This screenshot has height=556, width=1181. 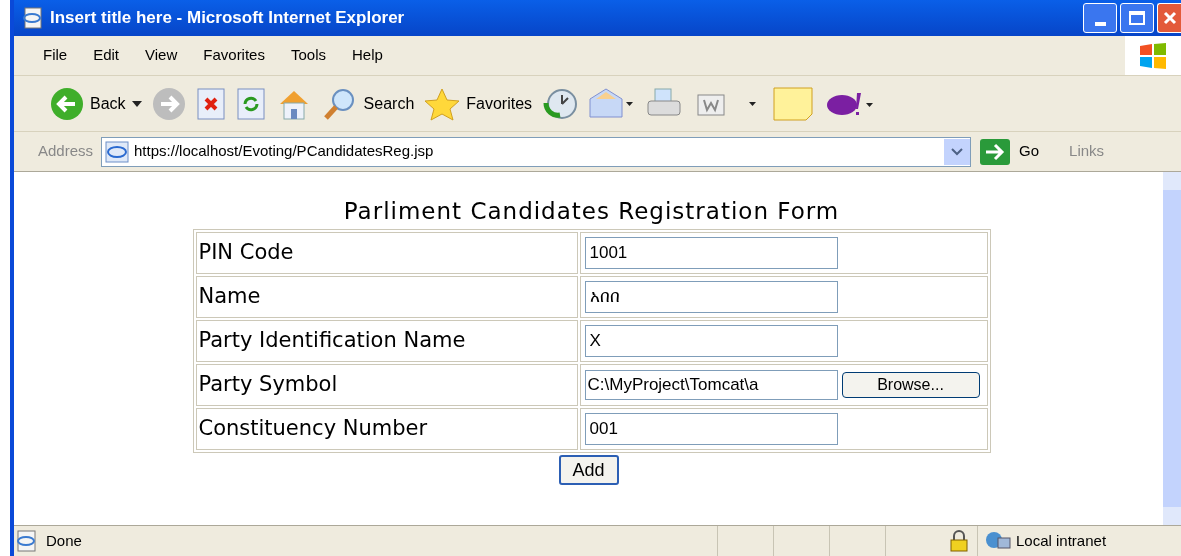 What do you see at coordinates (536, 151) in the screenshot?
I see `address-field: https://localhost/Evoting/PCandidatesReg.jsp` at bounding box center [536, 151].